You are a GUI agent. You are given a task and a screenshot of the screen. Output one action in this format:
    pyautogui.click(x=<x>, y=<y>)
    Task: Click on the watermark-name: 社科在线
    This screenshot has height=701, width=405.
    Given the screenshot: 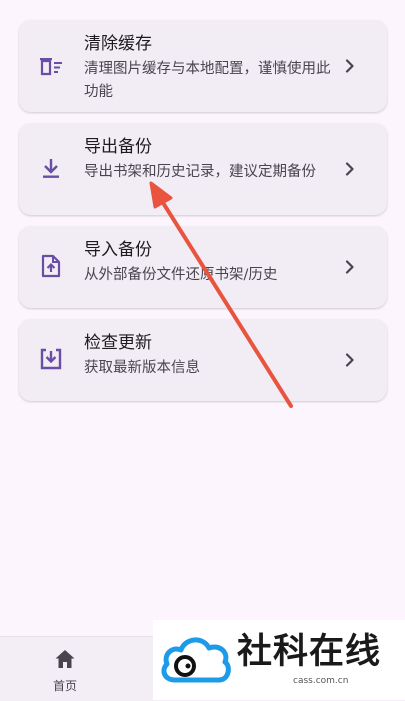 What is the action you would take?
    pyautogui.click(x=309, y=652)
    